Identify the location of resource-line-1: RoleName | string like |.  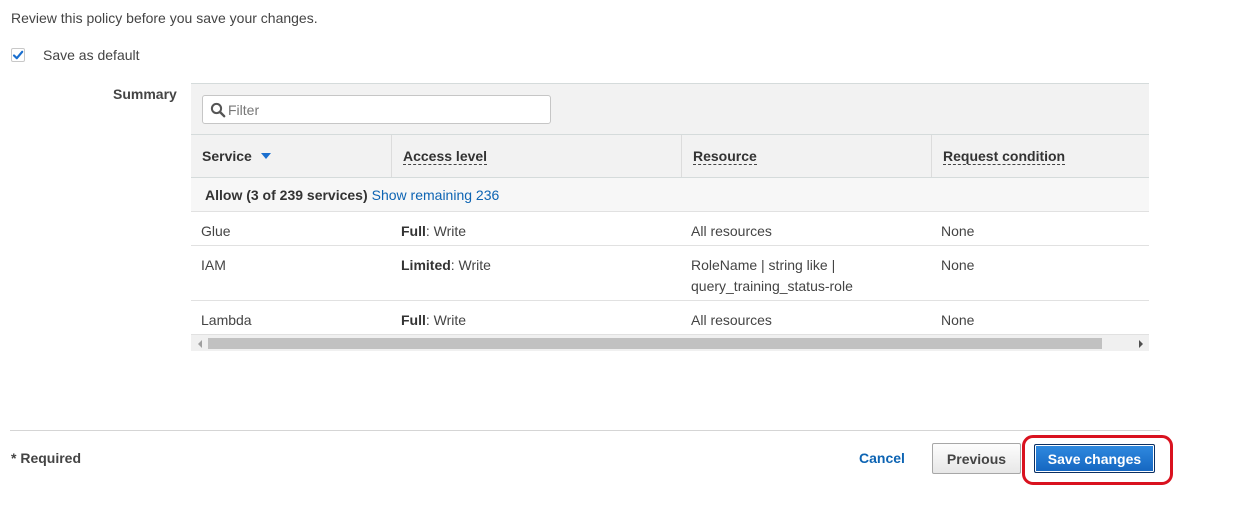
(763, 265).